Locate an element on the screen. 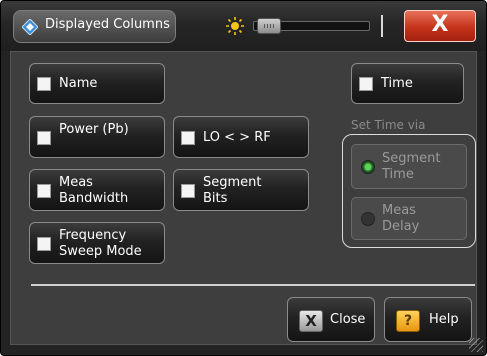 Image resolution: width=487 pixels, height=356 pixels. power-column-button: Power (Pb) is located at coordinates (97, 137).